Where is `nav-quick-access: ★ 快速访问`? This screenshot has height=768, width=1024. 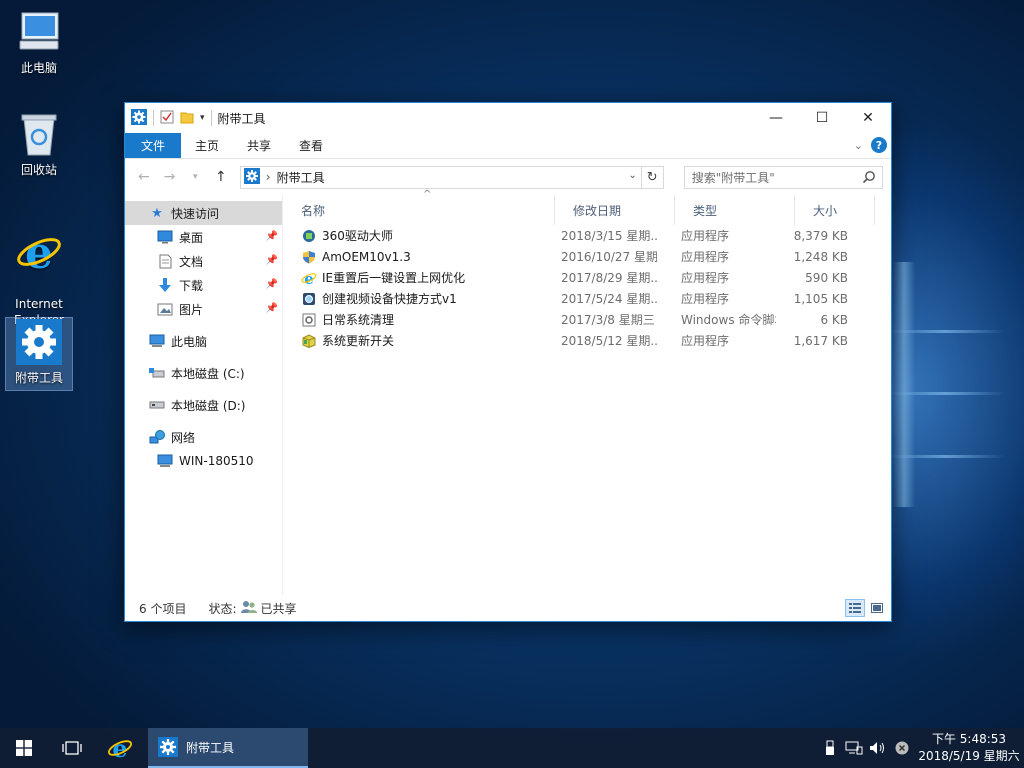 nav-quick-access: ★ 快速访问 is located at coordinates (203, 213).